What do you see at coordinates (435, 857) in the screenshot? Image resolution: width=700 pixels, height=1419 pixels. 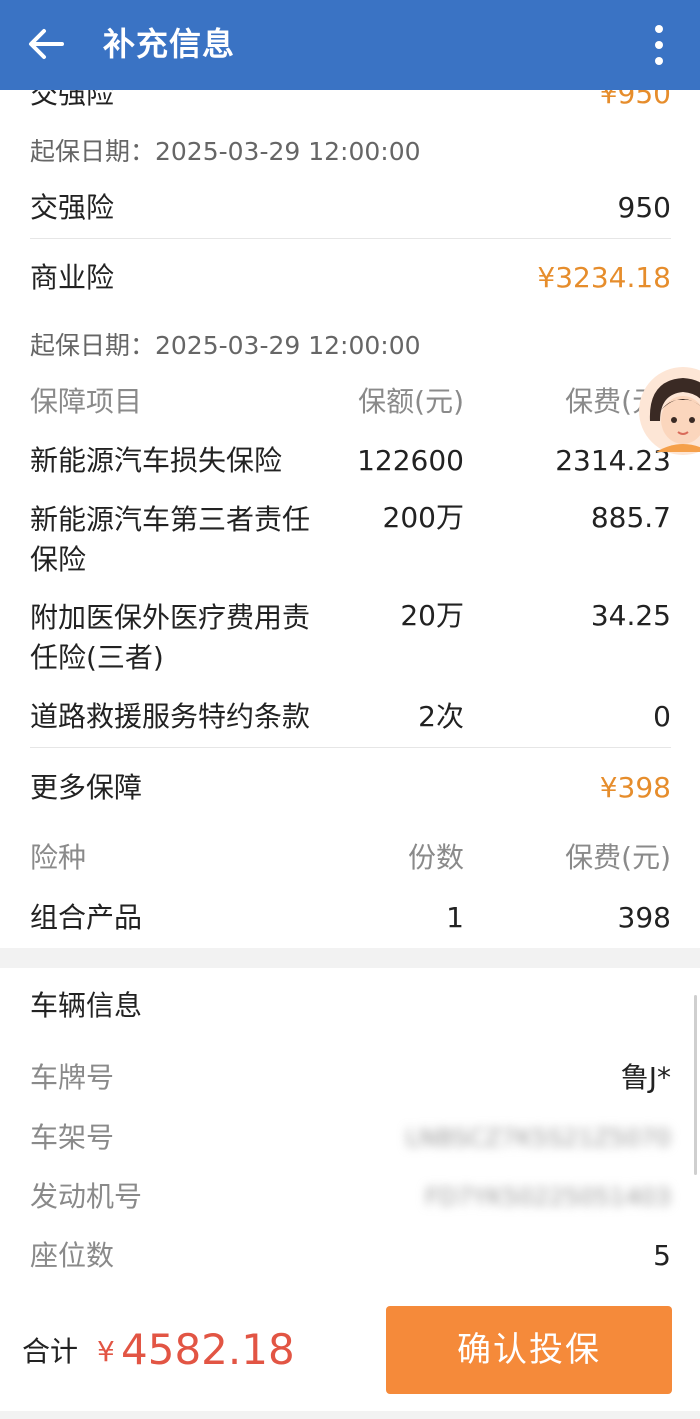 I see `column-count: 份数` at bounding box center [435, 857].